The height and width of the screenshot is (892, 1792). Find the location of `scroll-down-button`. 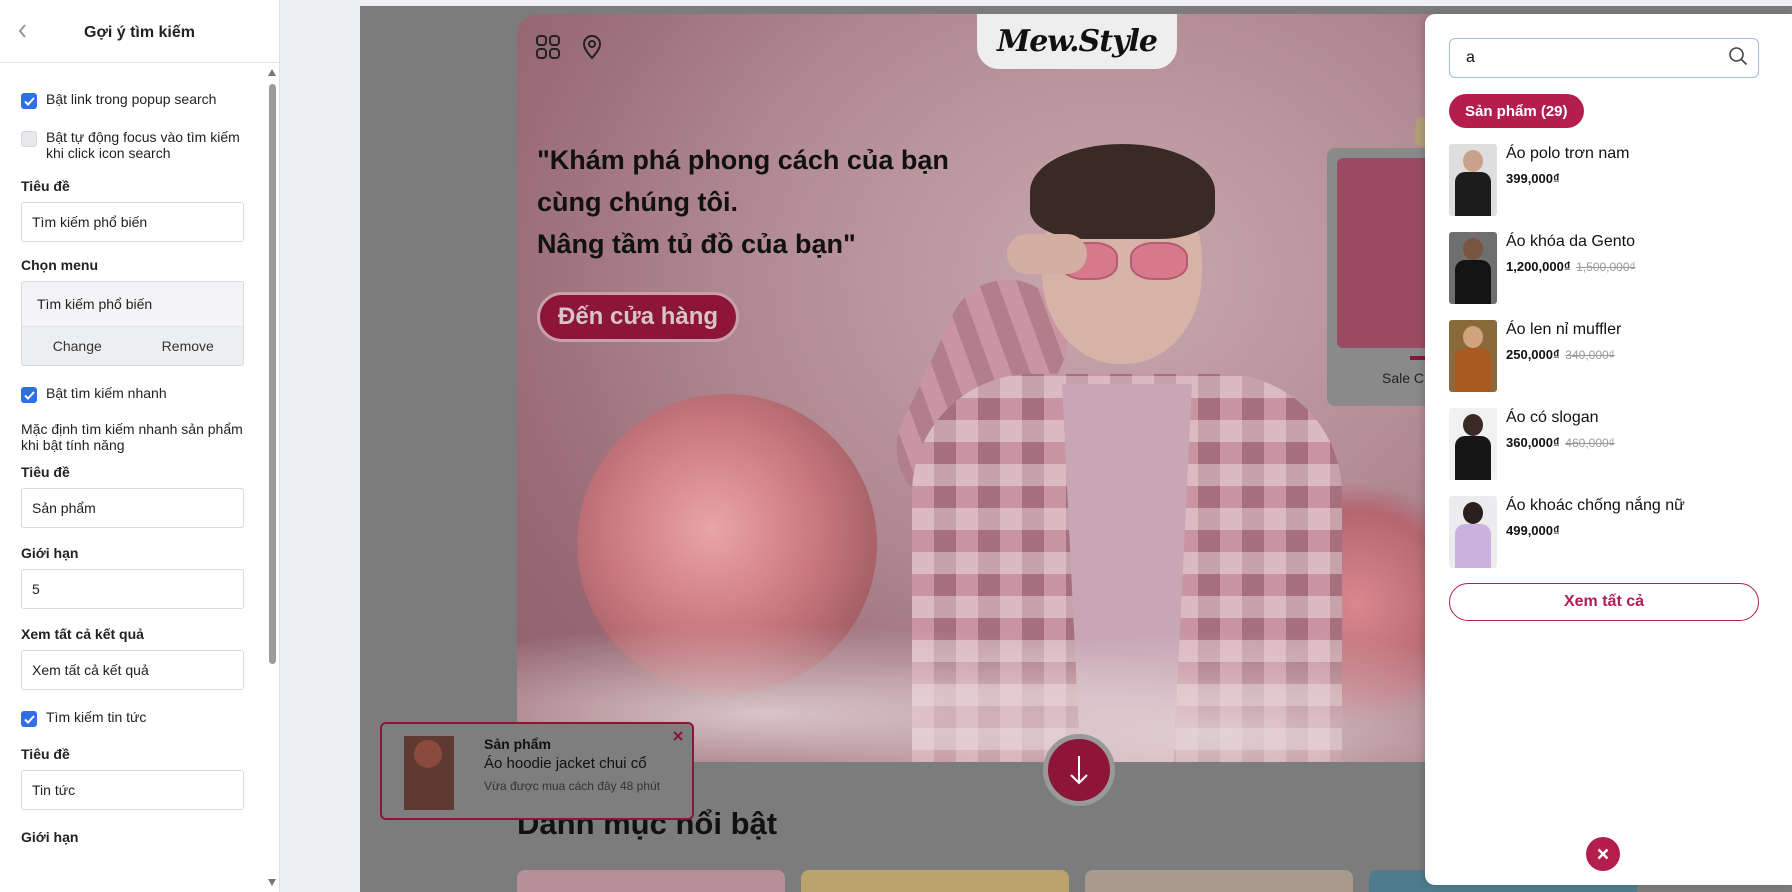

scroll-down-button is located at coordinates (1079, 770).